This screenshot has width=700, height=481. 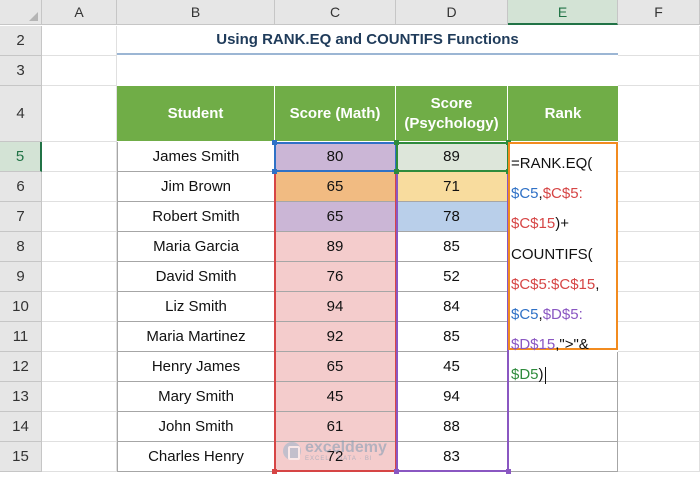 I want to click on score-psychology-cell: 78, so click(x=452, y=217).